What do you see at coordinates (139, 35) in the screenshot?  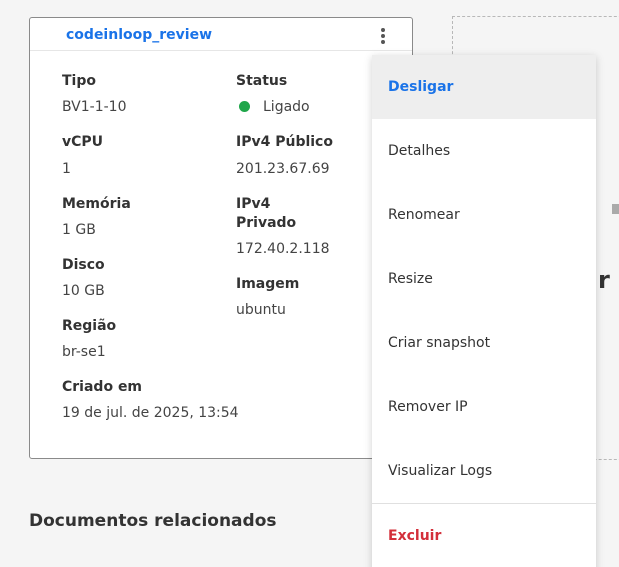 I see `instance-name: codeinloop_review` at bounding box center [139, 35].